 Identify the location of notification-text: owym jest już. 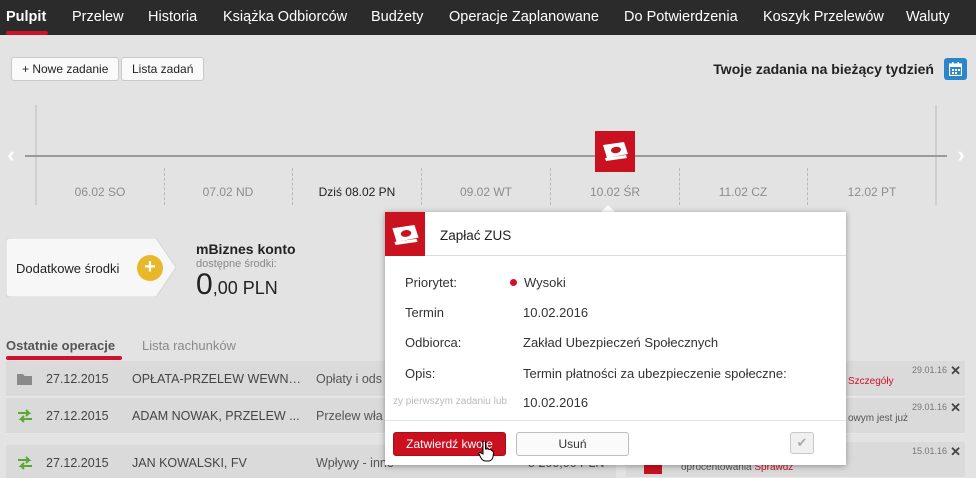
(878, 418).